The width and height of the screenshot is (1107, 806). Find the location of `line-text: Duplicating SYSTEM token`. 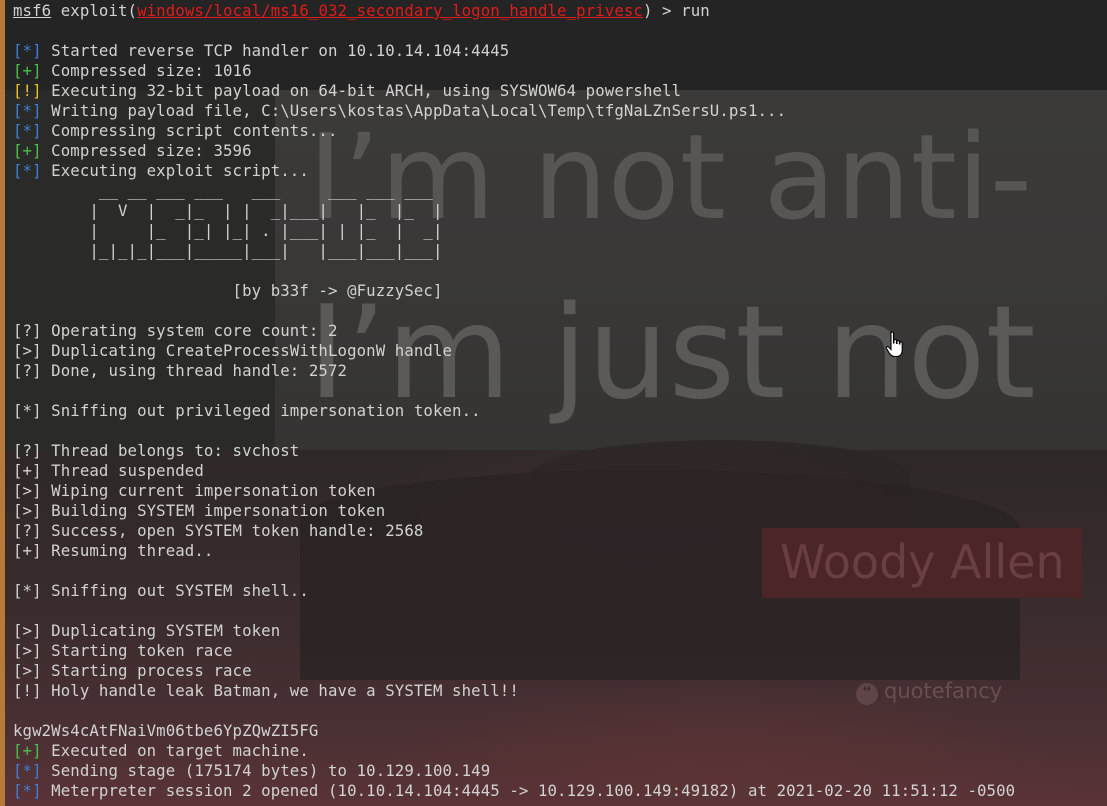

line-text: Duplicating SYSTEM token is located at coordinates (161, 630).